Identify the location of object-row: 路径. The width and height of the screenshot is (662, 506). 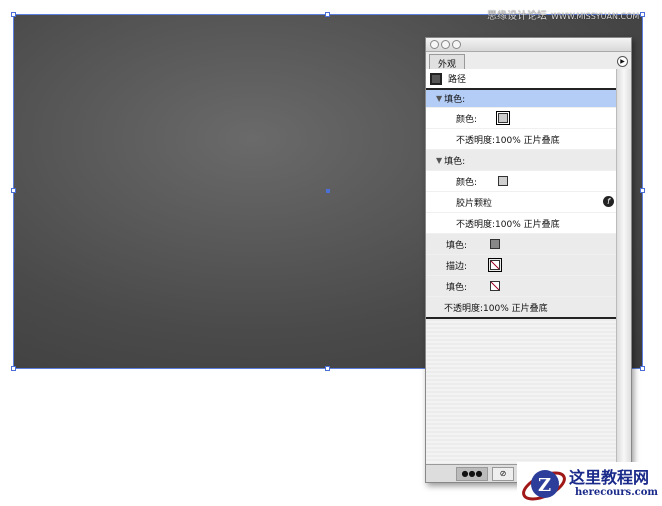
(521, 79).